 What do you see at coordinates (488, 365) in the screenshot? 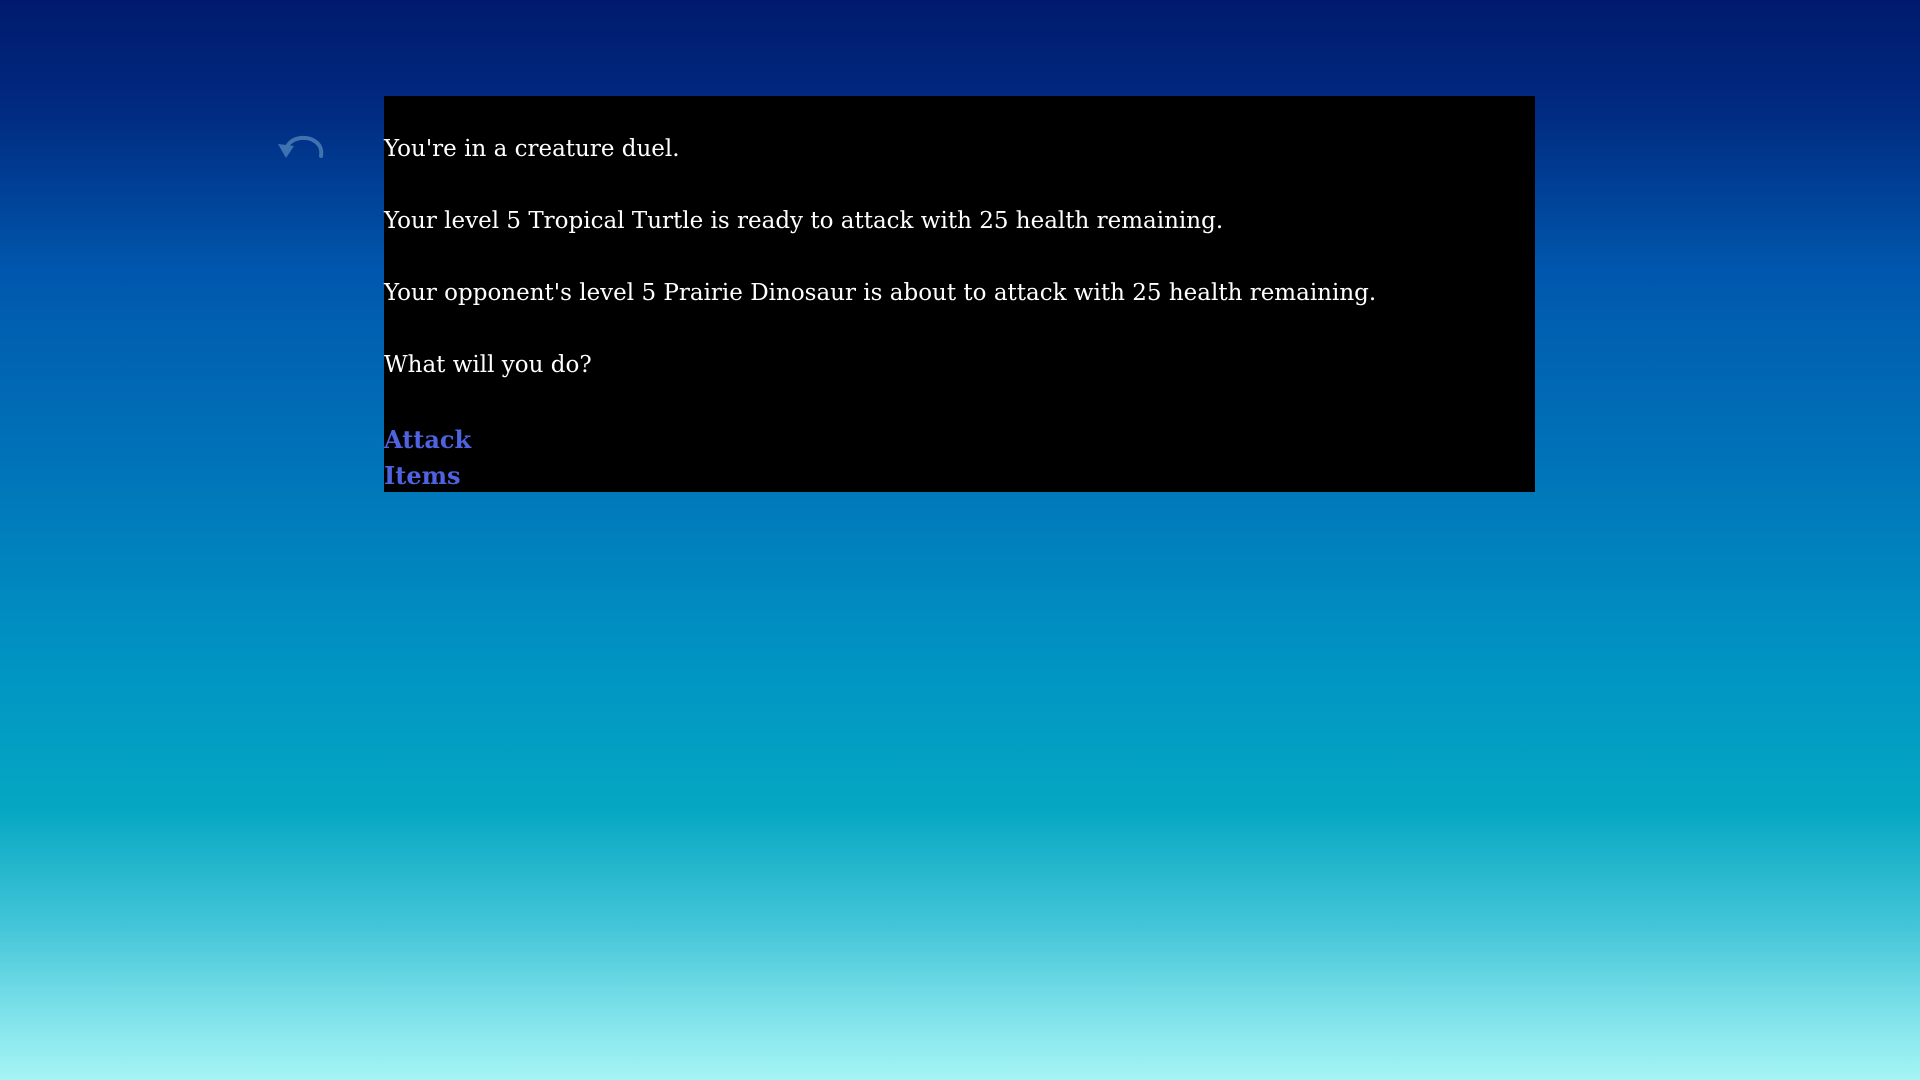
I see `action-prompt: What will you do?` at bounding box center [488, 365].